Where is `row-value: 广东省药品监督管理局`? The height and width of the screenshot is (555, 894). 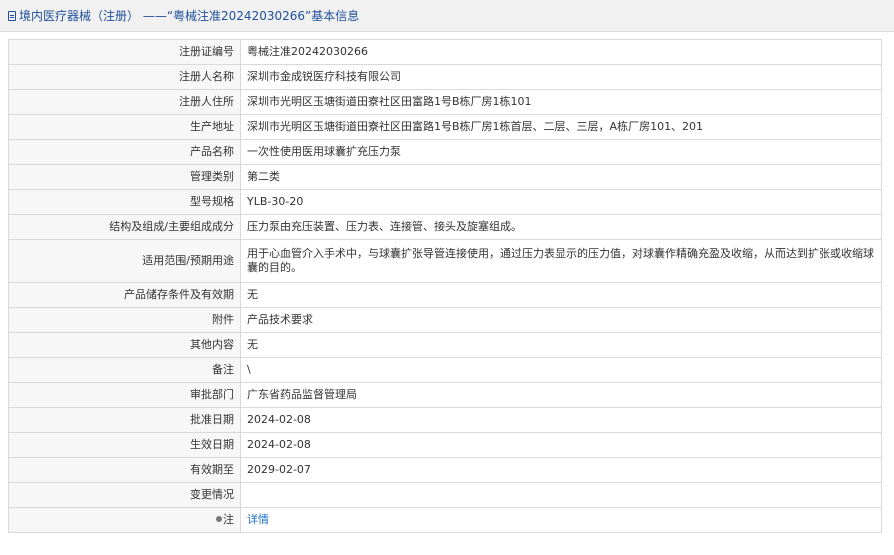
row-value: 广东省药品监督管理局 is located at coordinates (561, 395).